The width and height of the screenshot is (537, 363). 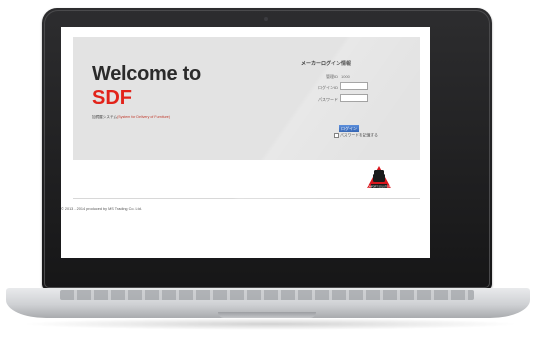 I want to click on login-title: メーカーログイン情報, so click(x=326, y=64).